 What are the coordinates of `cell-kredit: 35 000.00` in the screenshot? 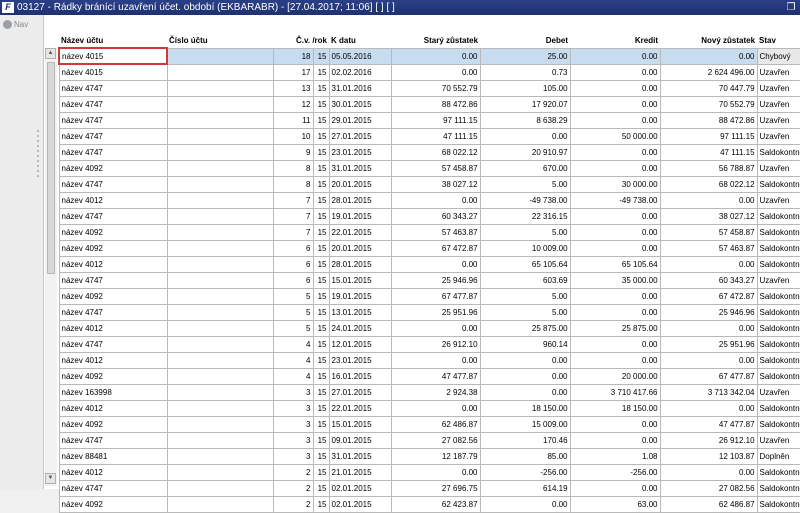 It's located at (615, 280).